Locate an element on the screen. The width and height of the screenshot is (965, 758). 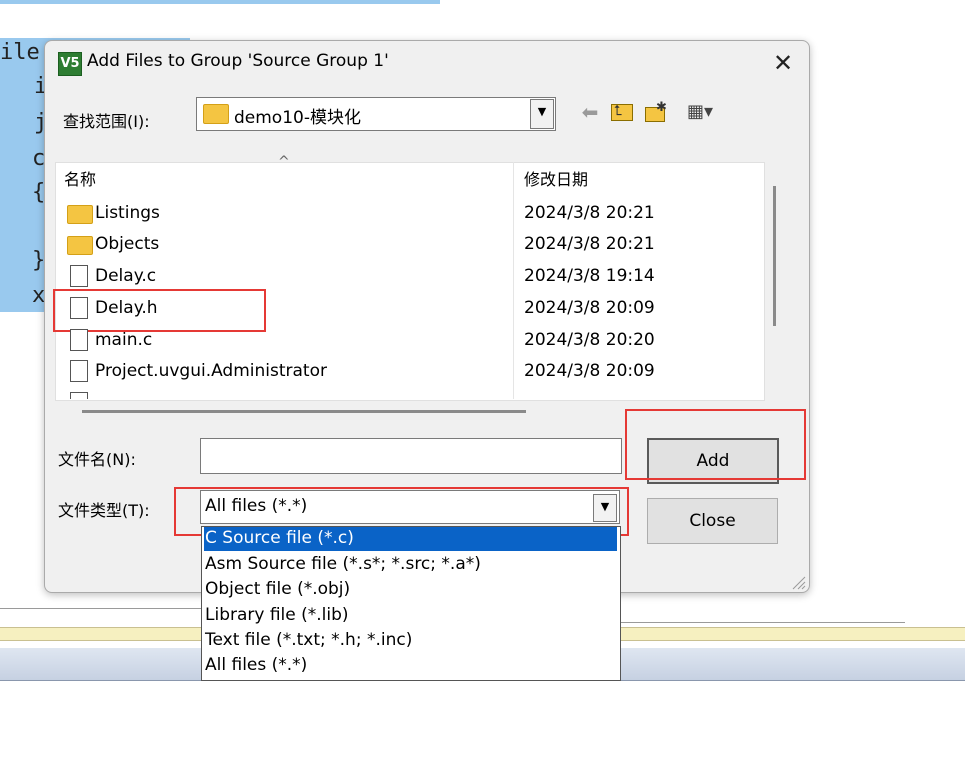
up-folder-icon: ⮤ is located at coordinates (622, 112).